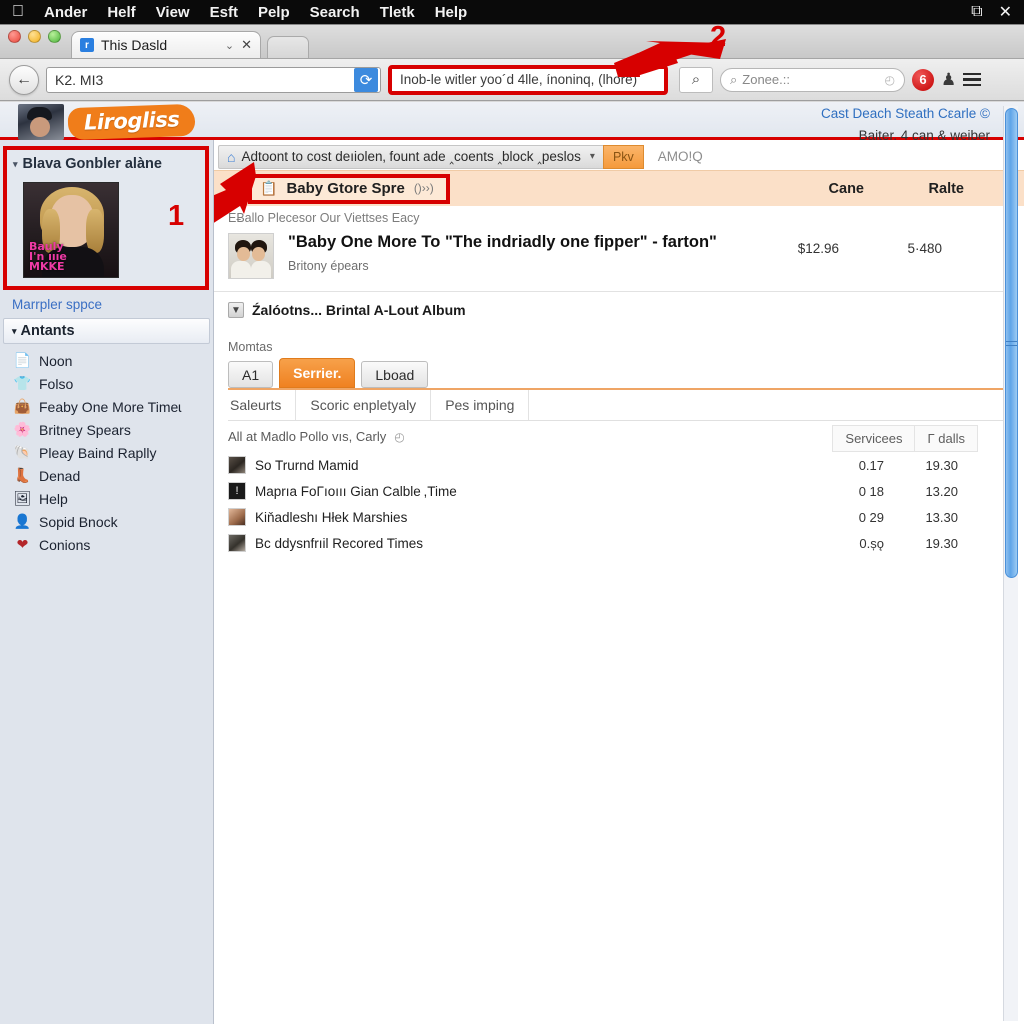 The image size is (1024, 1024). I want to click on sidebar-item-conions: ❤ Conions, so click(106, 544).